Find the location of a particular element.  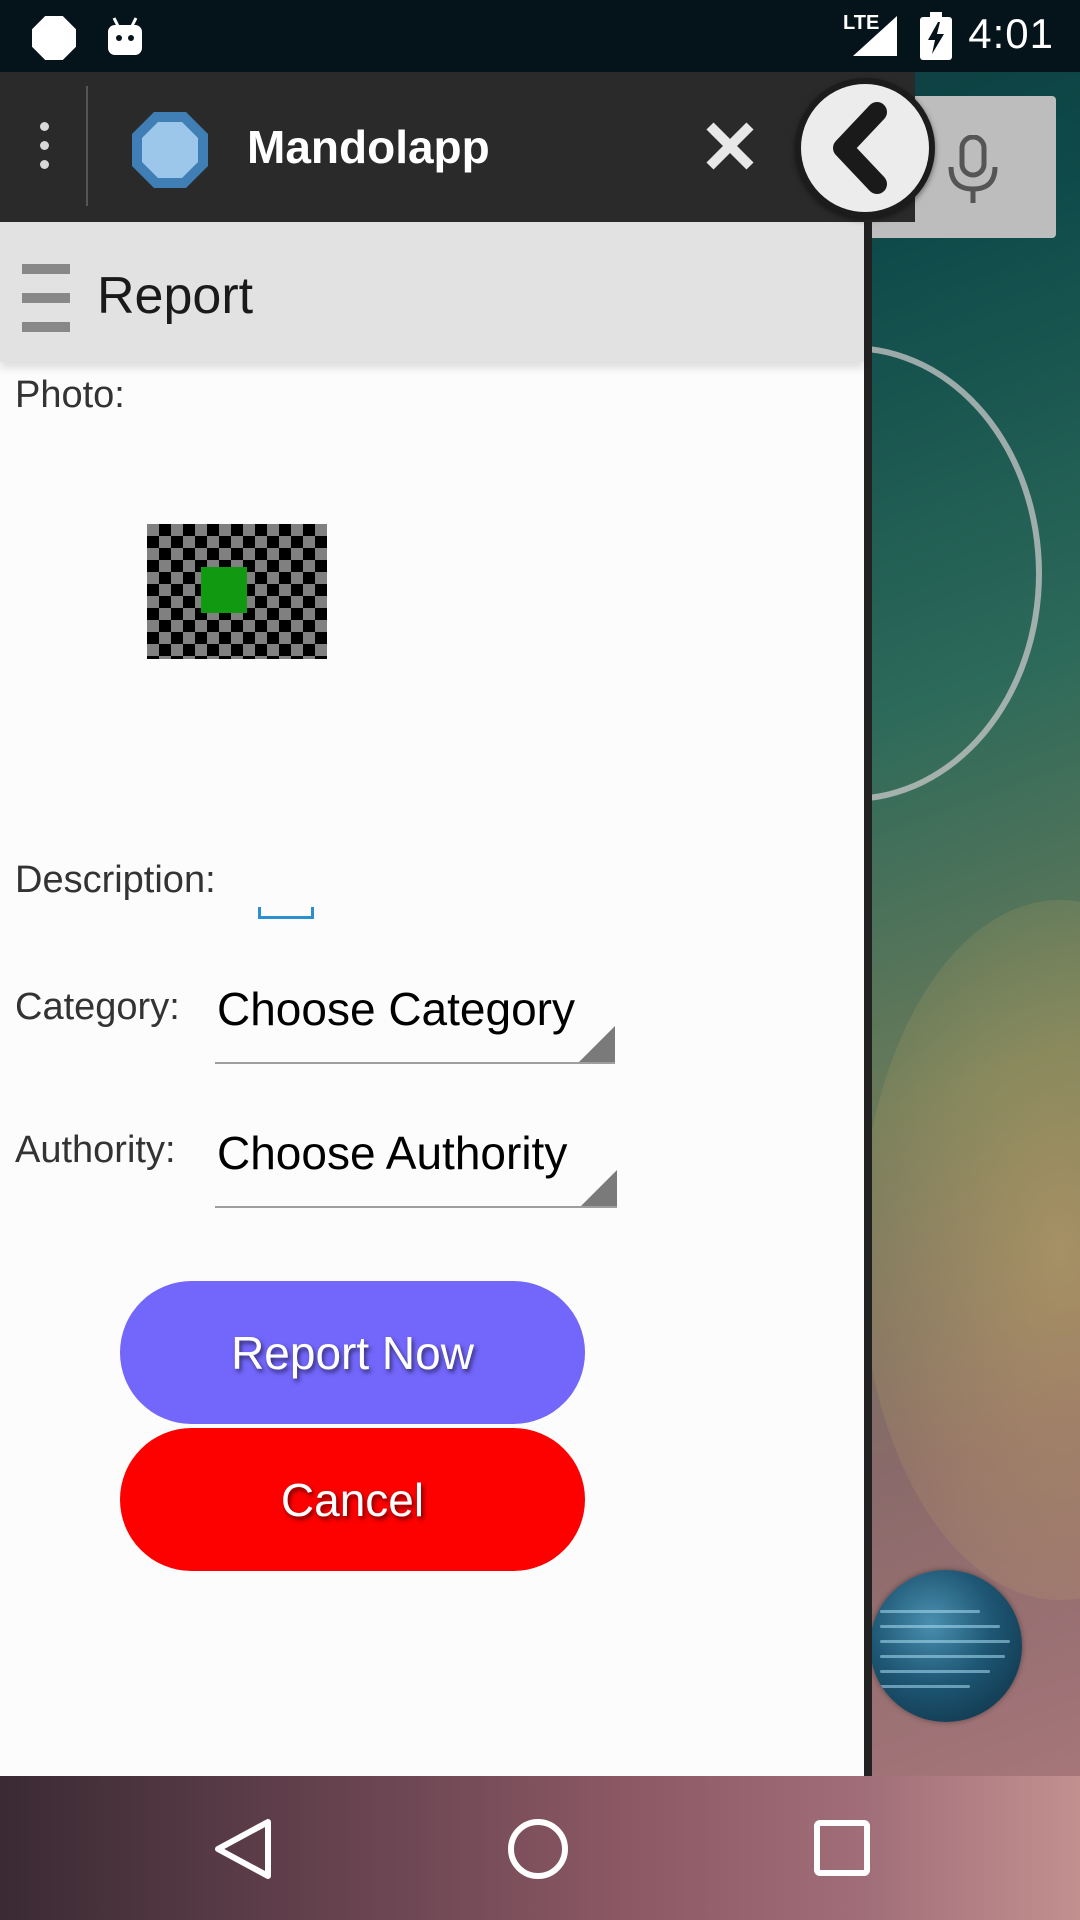

category-value: Choose Category is located at coordinates (396, 1009).